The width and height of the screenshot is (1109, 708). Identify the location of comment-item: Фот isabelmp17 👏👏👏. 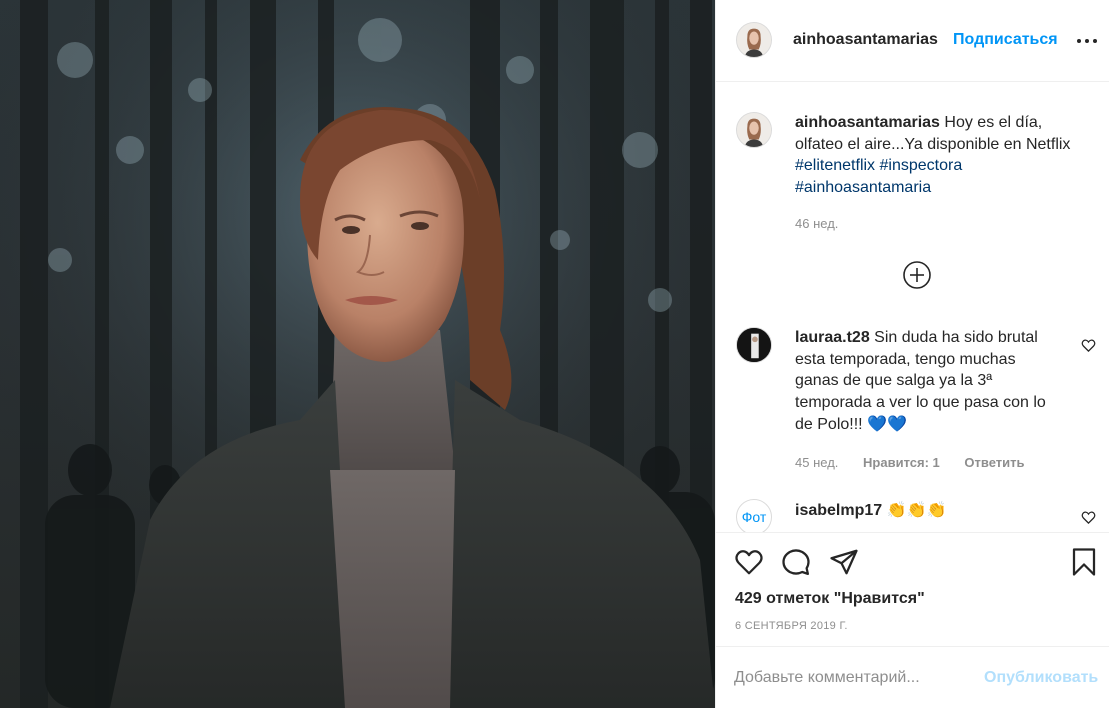
(916, 515).